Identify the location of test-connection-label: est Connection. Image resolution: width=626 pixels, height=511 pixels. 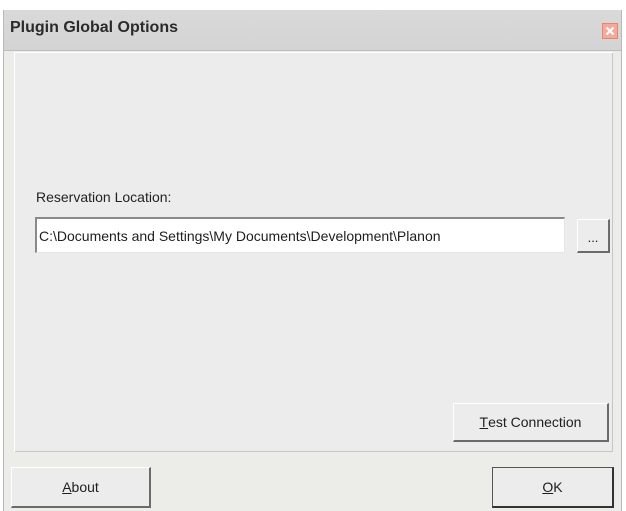
(535, 422).